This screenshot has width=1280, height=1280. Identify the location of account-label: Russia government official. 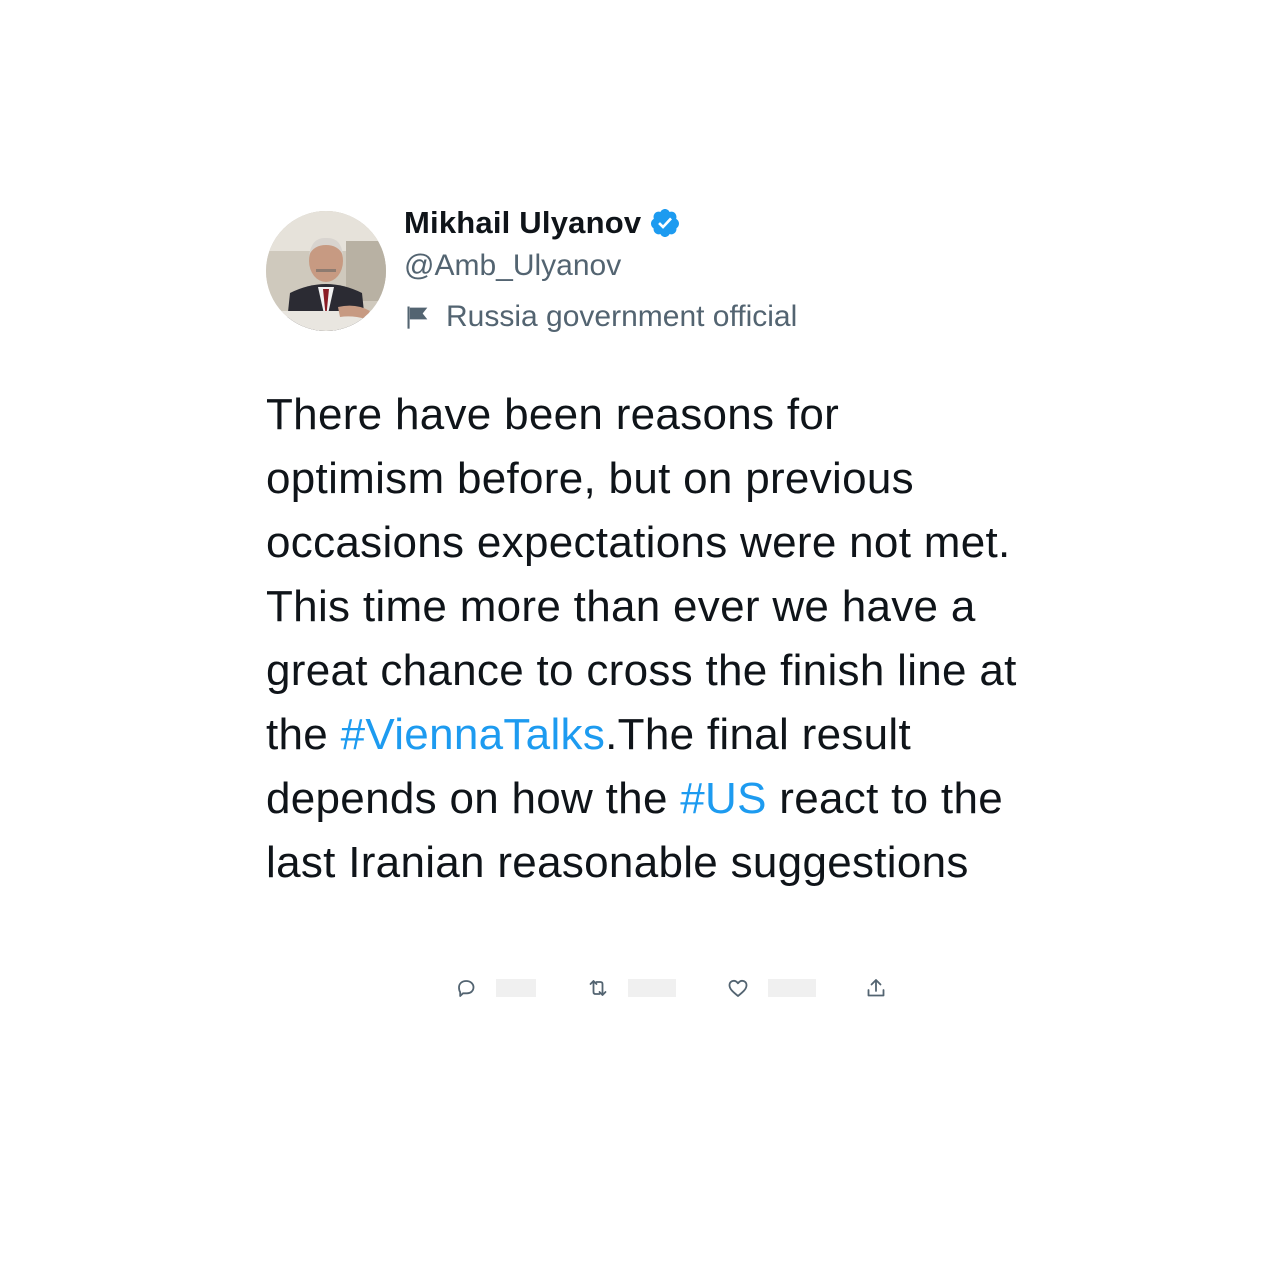
(600, 317).